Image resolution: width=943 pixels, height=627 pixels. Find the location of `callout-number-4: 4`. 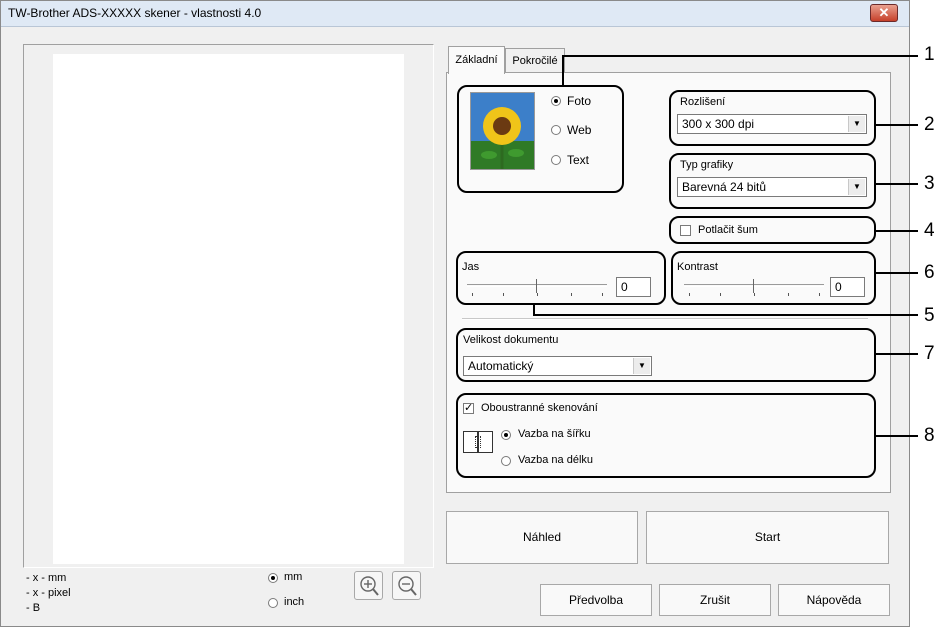

callout-number-4: 4 is located at coordinates (929, 230).